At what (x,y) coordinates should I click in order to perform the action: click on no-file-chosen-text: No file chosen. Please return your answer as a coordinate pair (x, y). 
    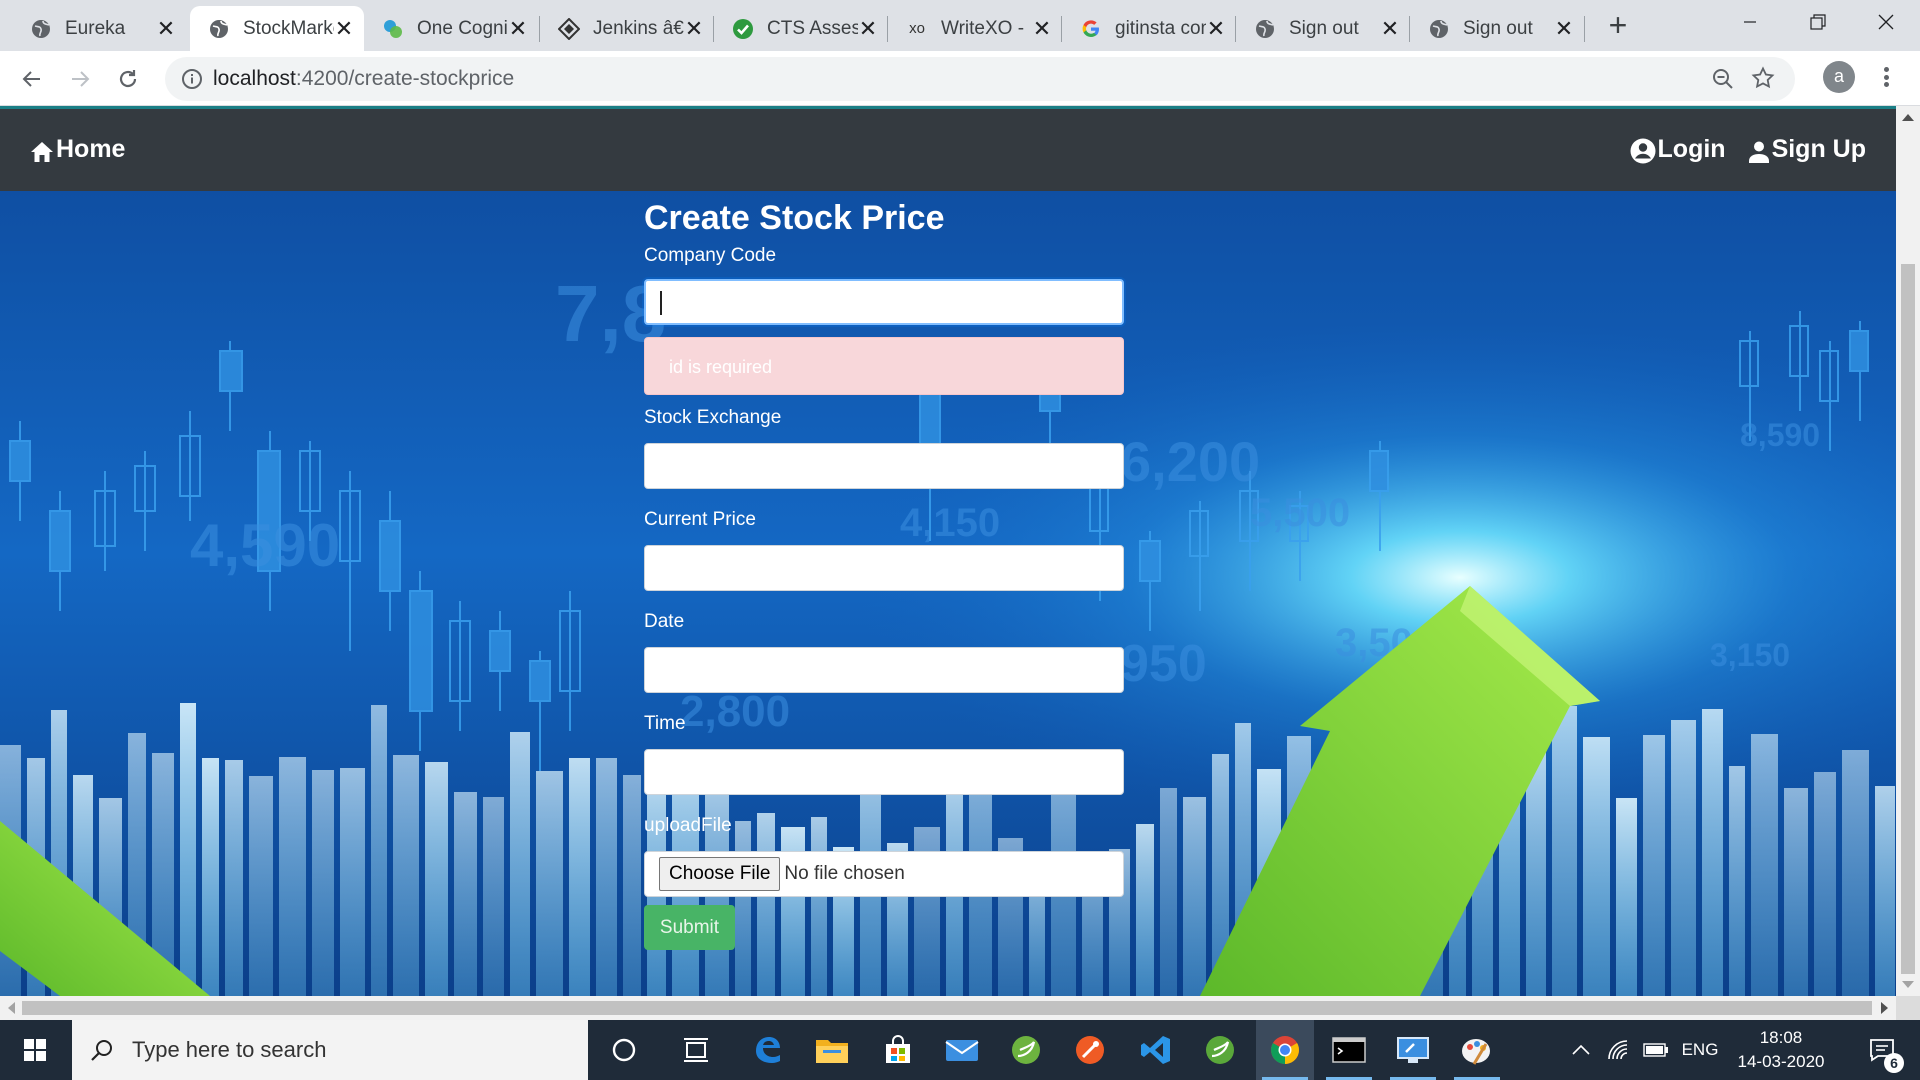
    Looking at the image, I should click on (844, 873).